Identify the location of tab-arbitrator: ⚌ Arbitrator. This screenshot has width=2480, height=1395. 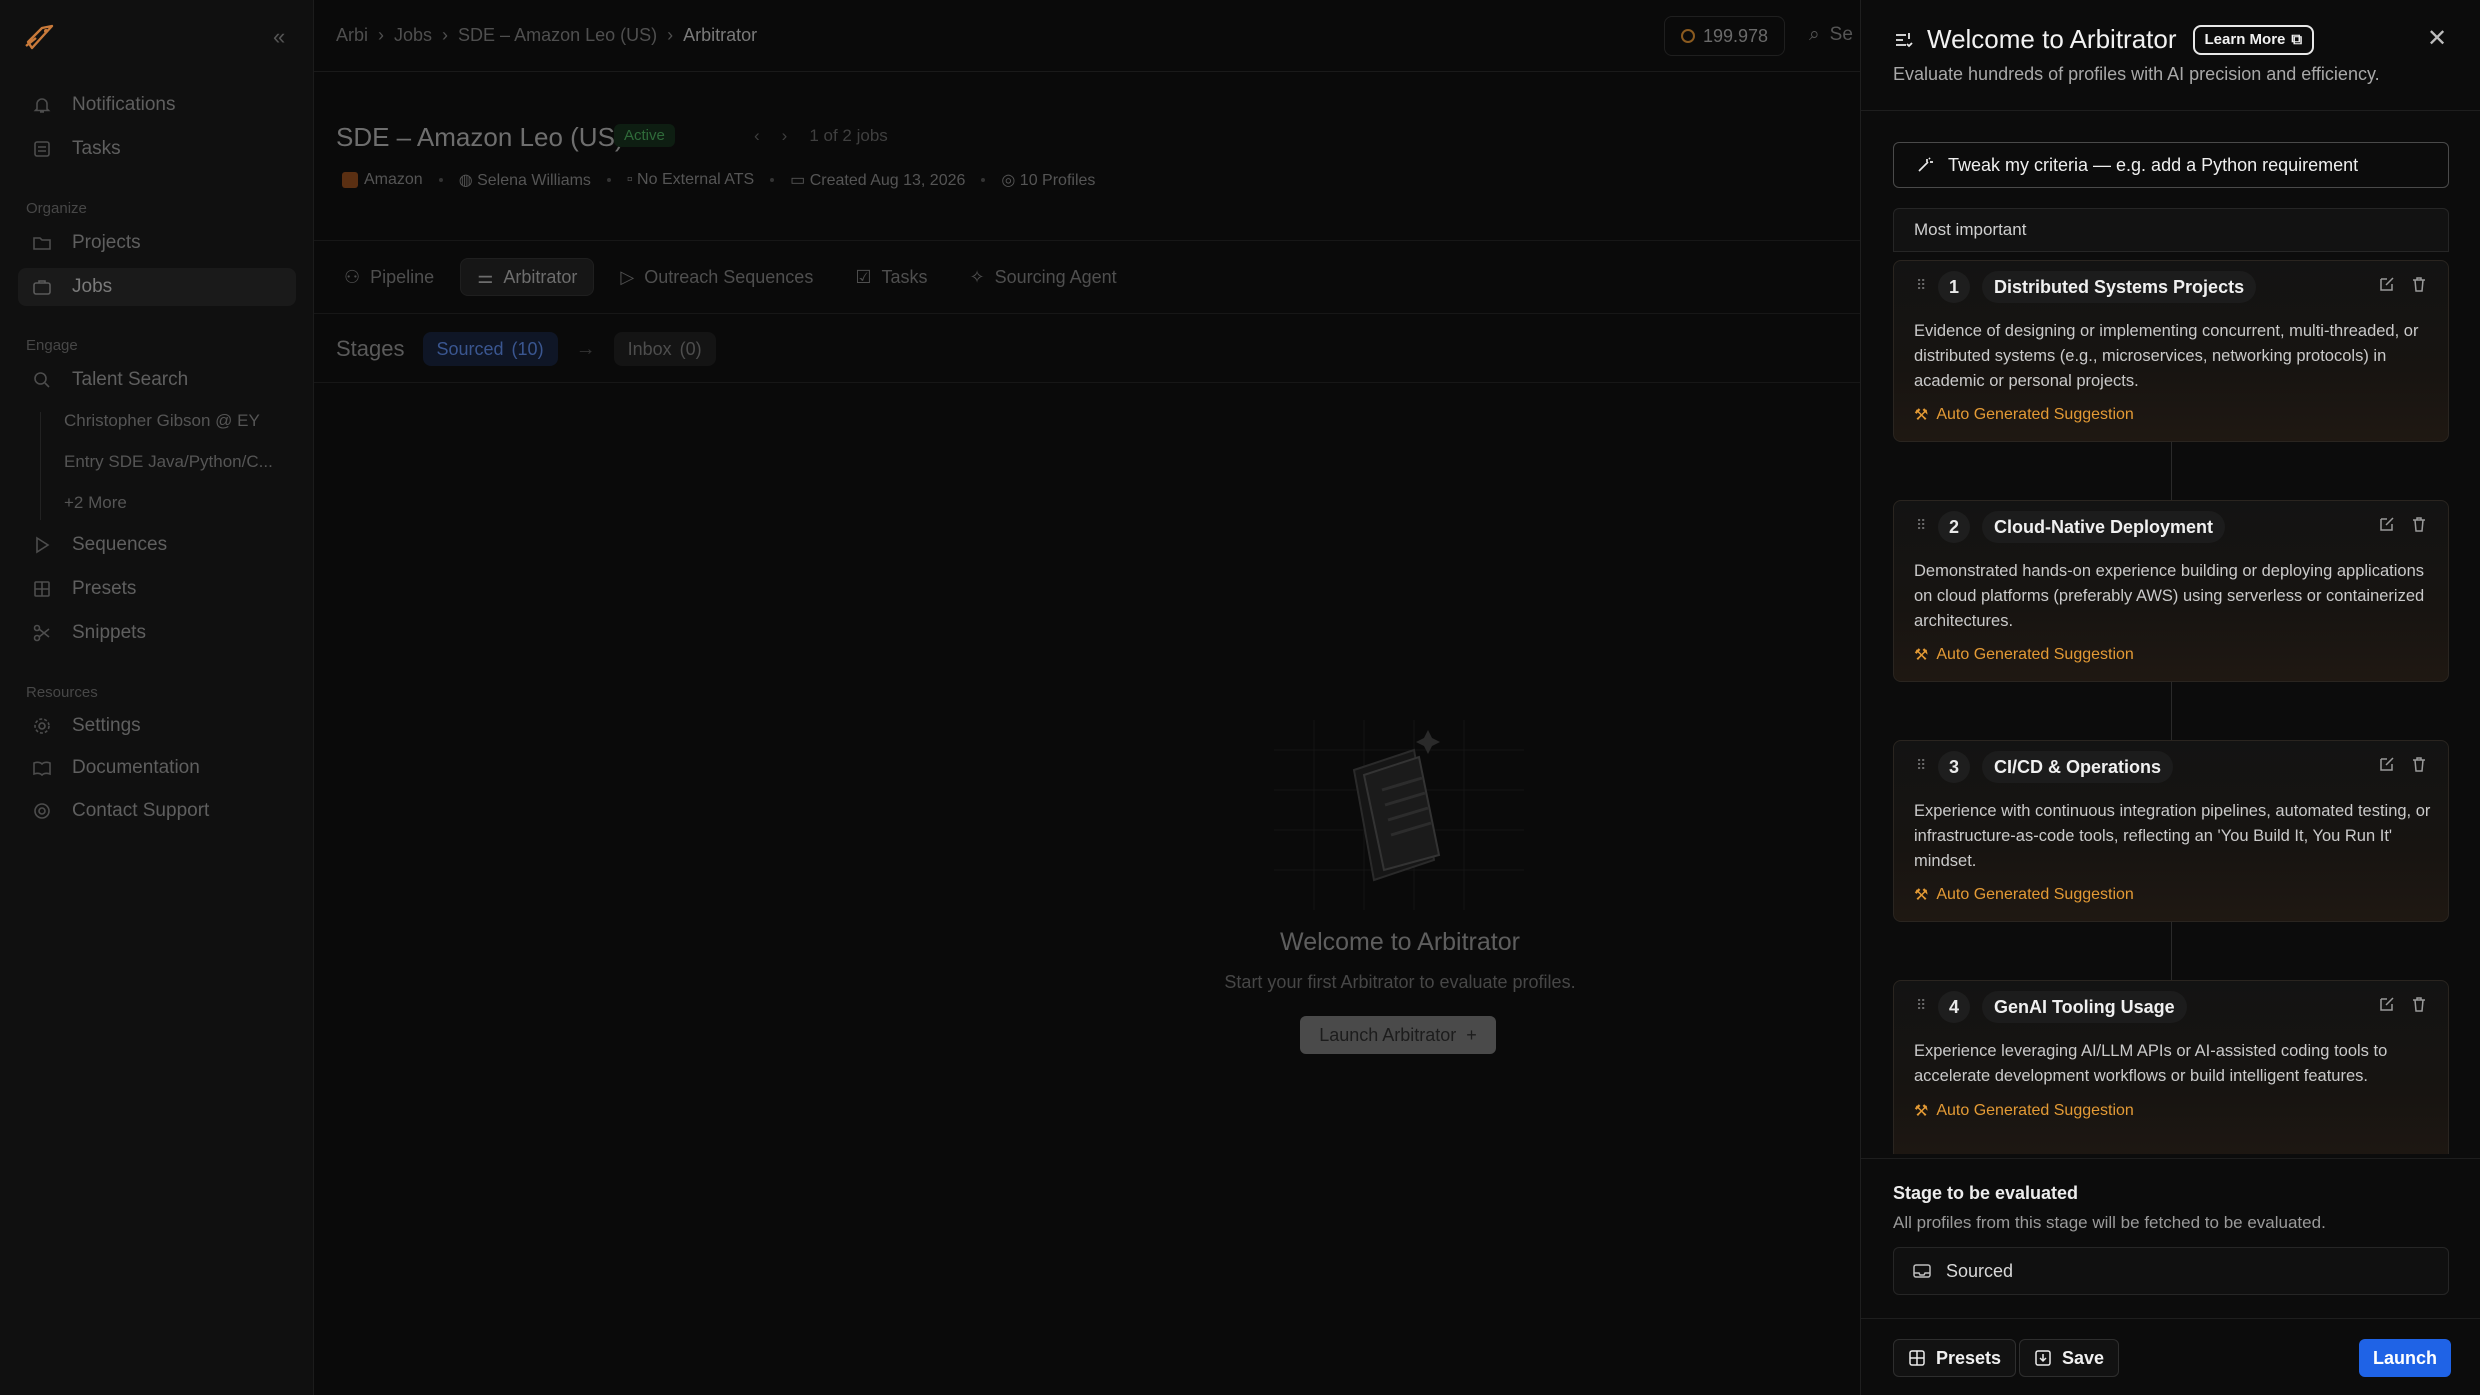
(527, 277).